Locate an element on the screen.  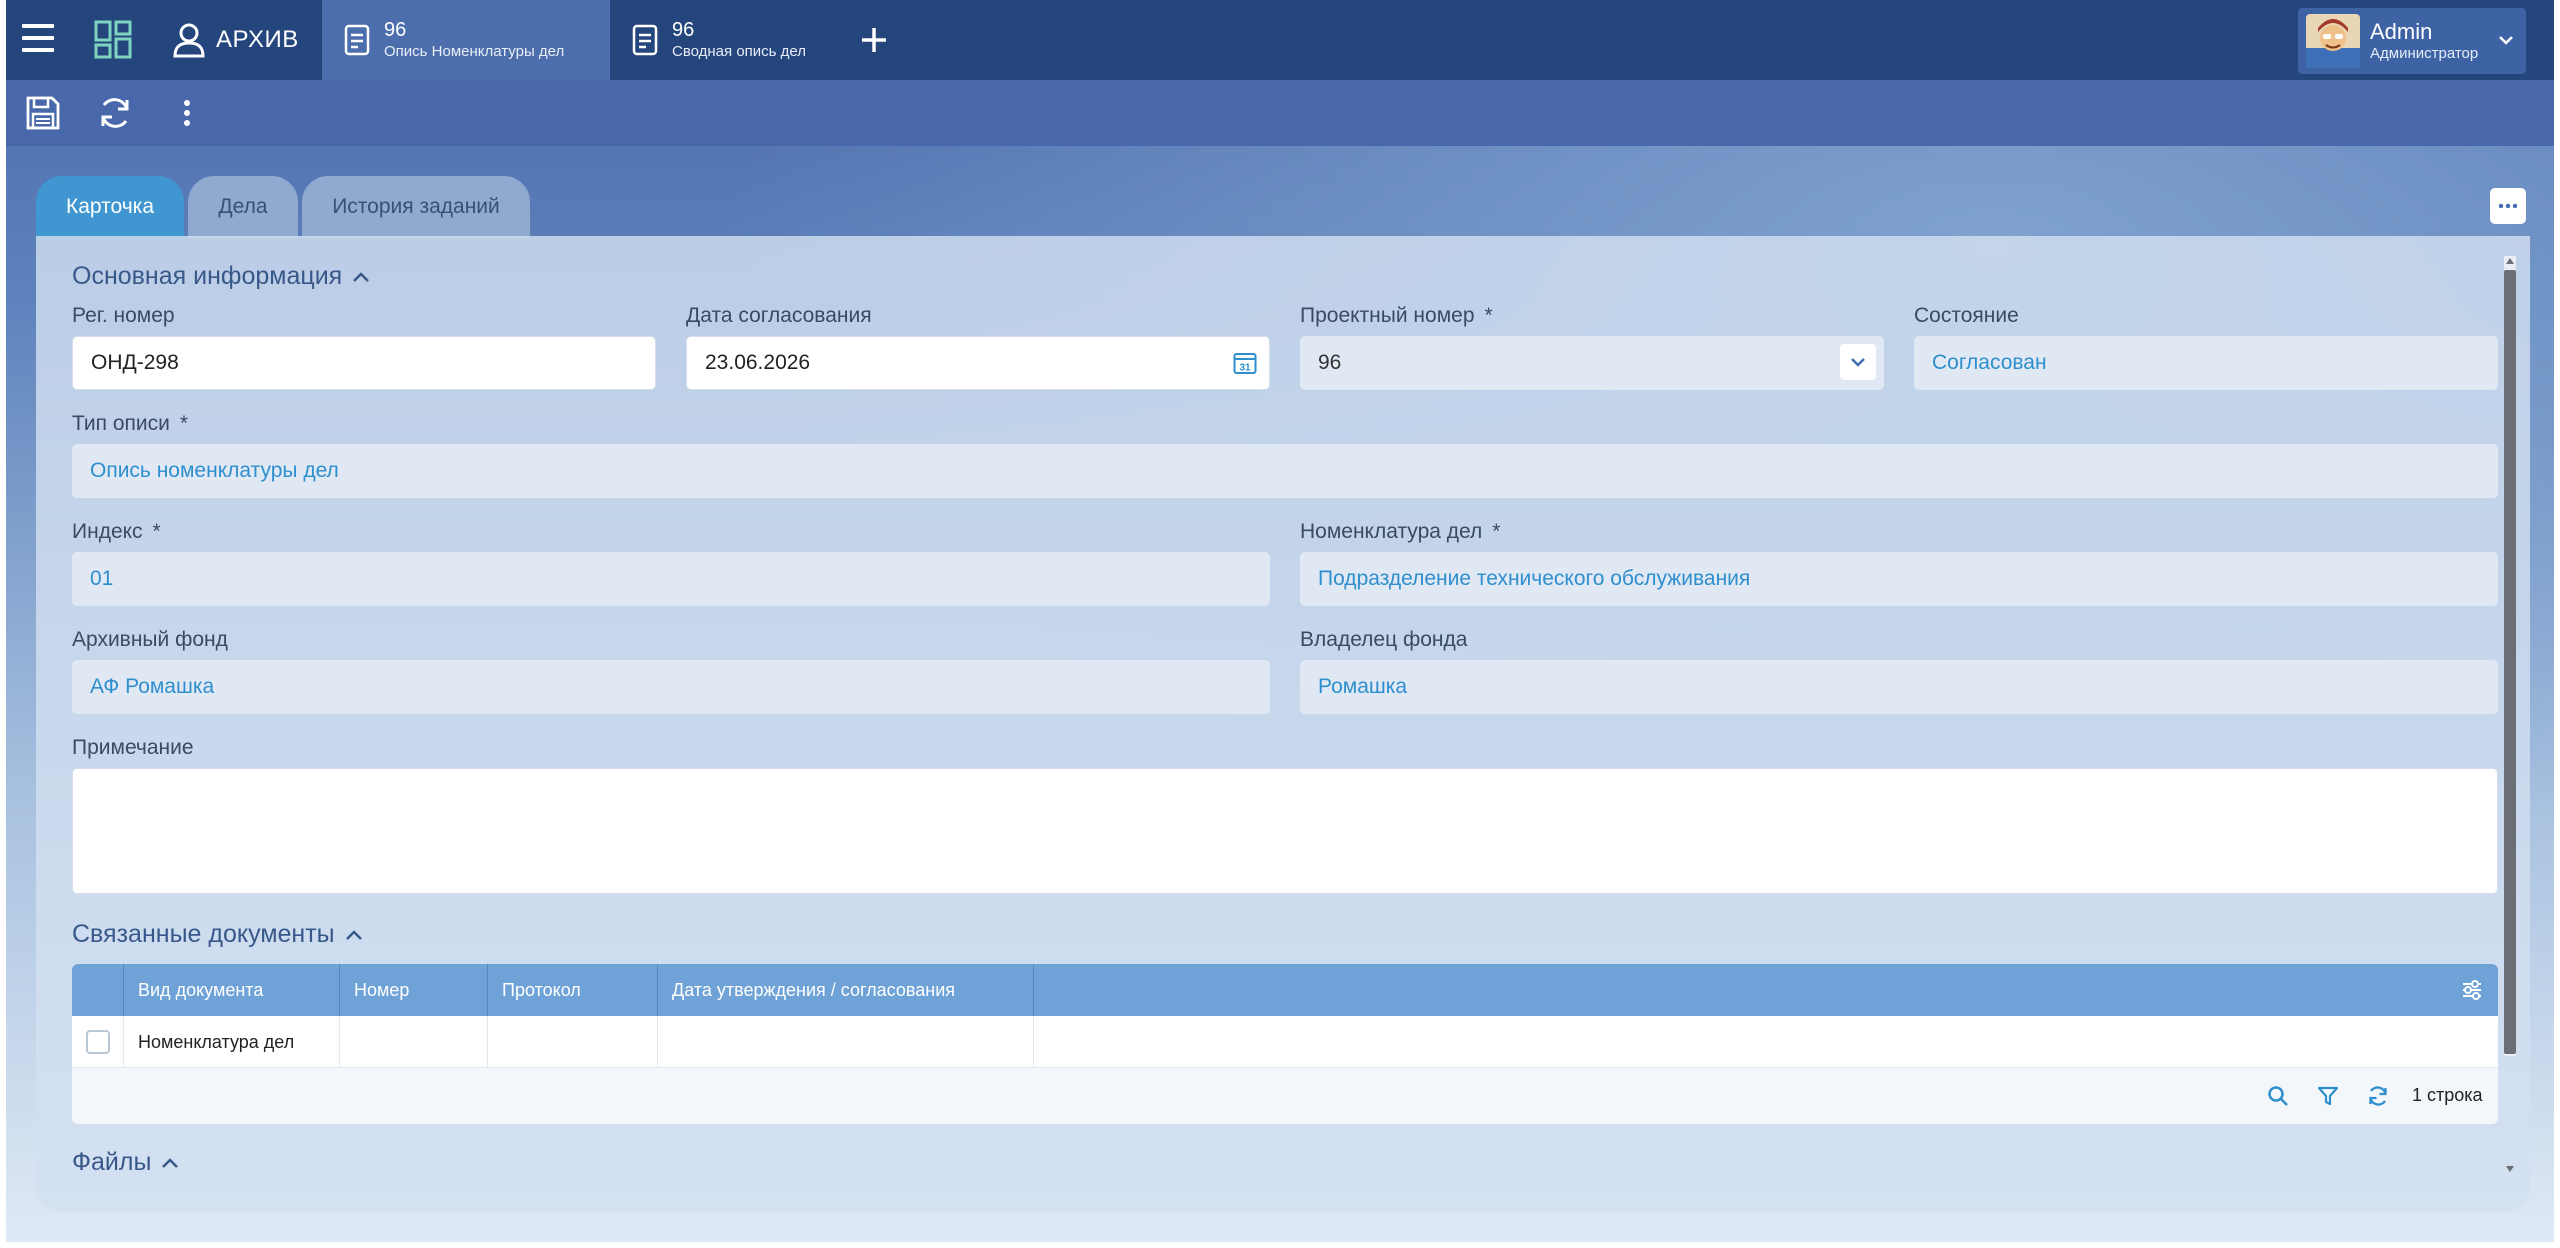
project-number-dropdown-button is located at coordinates (1858, 362).